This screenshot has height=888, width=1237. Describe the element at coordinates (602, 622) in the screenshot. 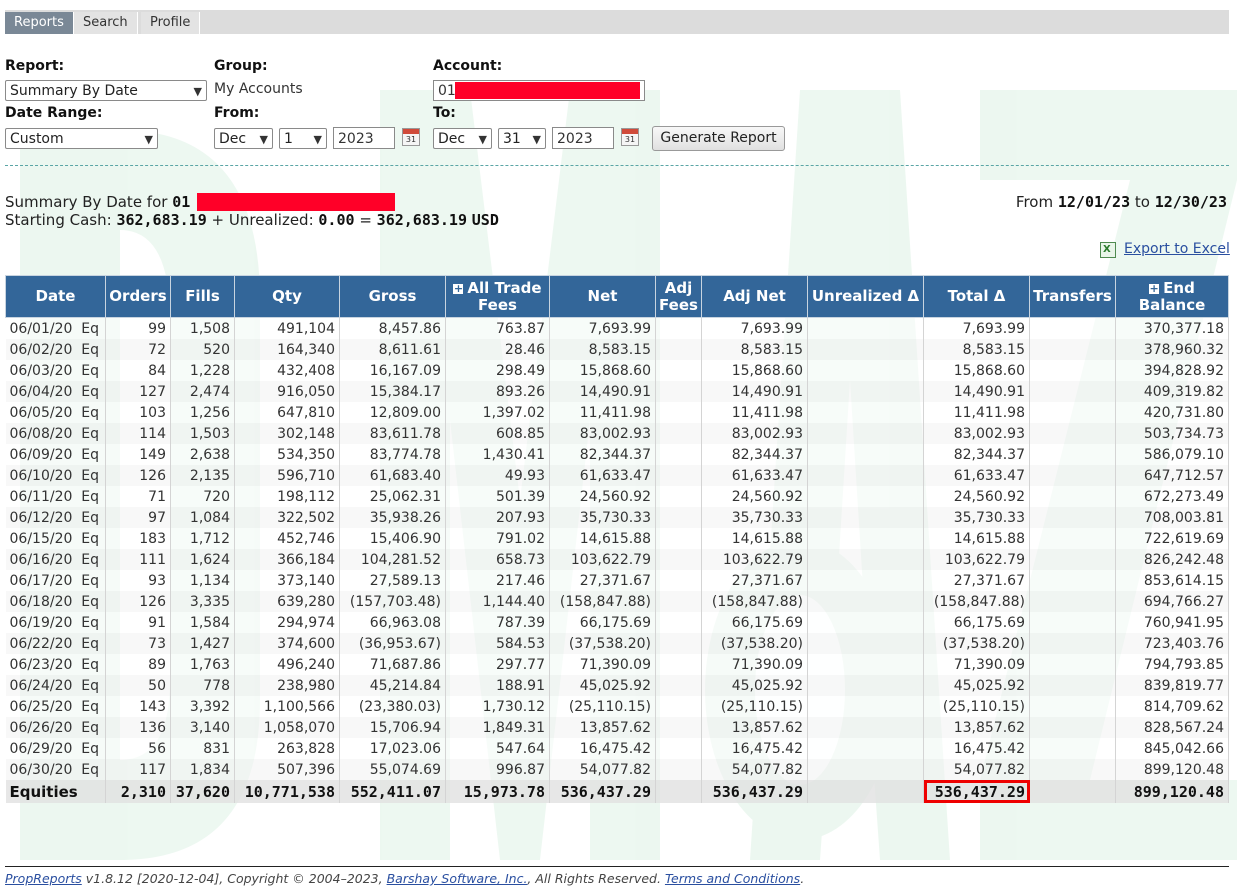

I see `table-cell: 66,175.69` at that location.